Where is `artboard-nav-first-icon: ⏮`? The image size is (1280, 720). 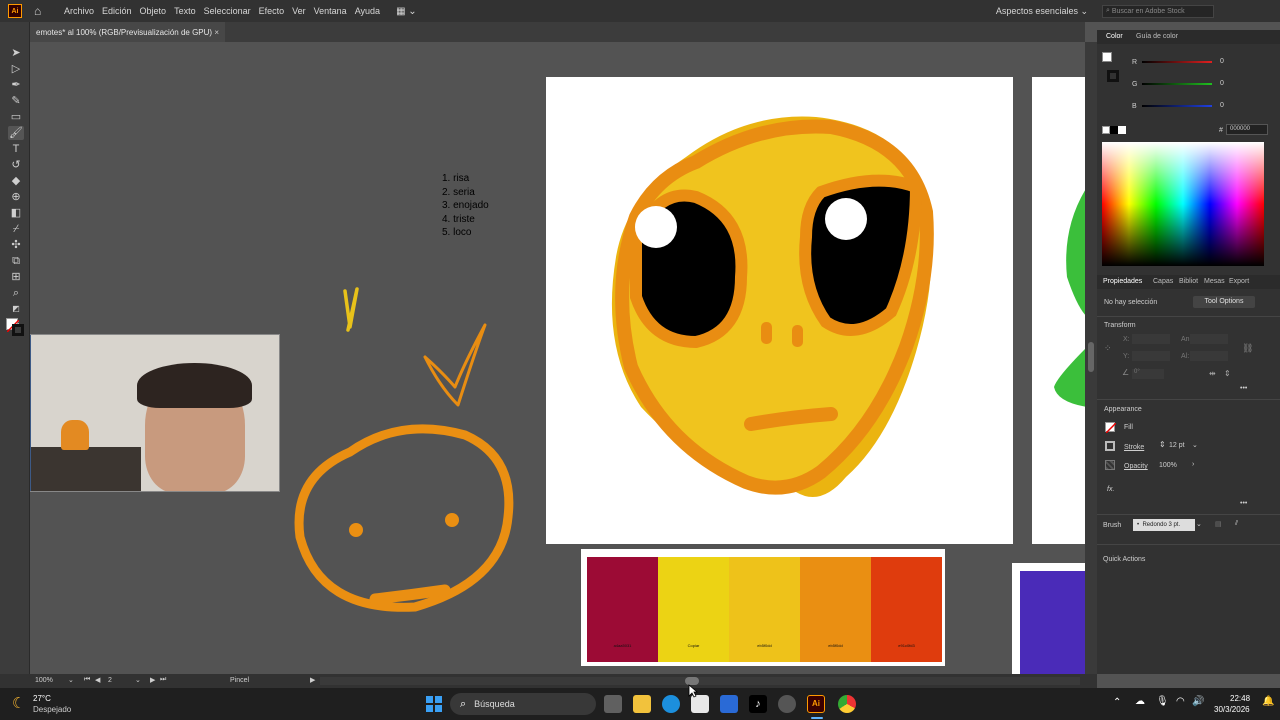
artboard-nav-first-icon: ⏮ is located at coordinates (87, 680).